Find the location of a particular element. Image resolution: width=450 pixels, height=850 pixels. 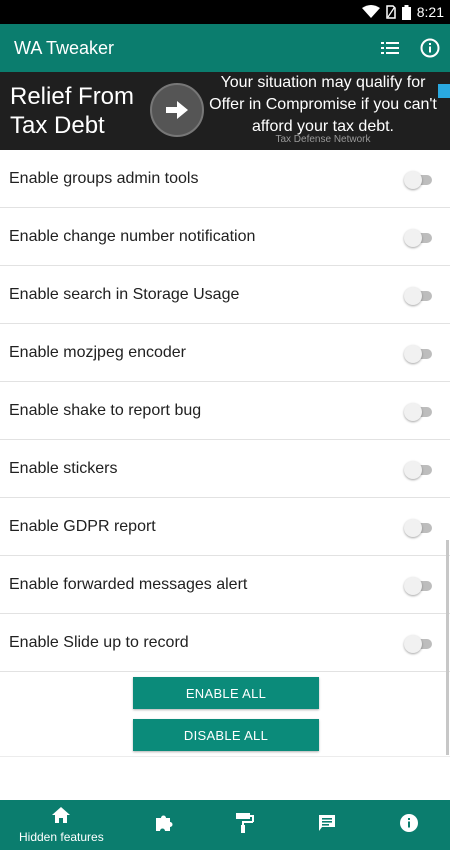

nav-label: Hidden features is located at coordinates (61, 836).